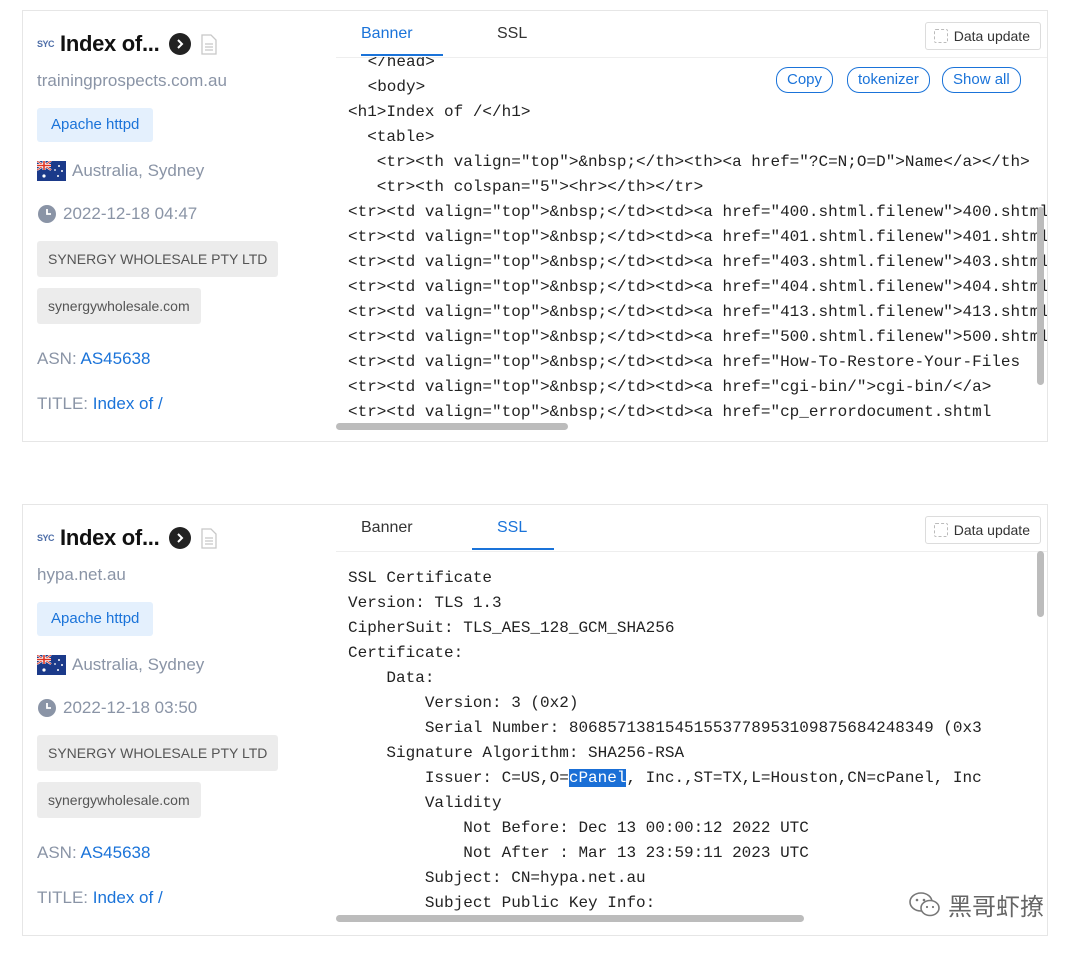 The image size is (1080, 953). I want to click on issuer-rest: , Inc.,ST=TX,L=Houston,CN=cPanel, Inc, so click(804, 778).